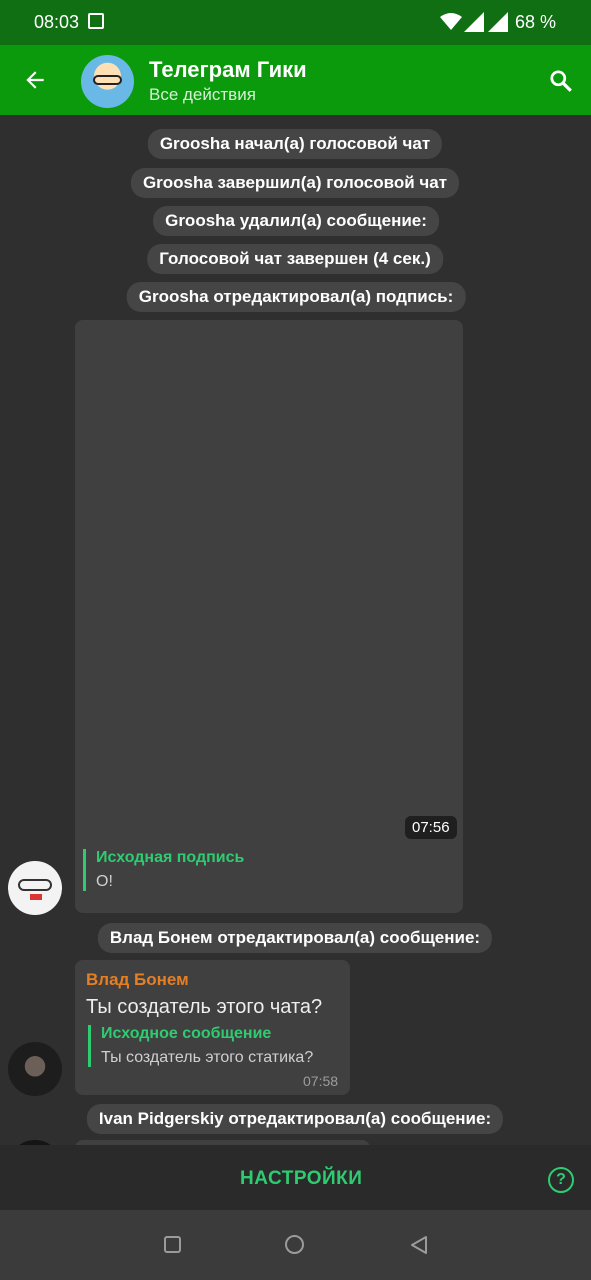 This screenshot has width=591, height=1280. What do you see at coordinates (163, 870) in the screenshot?
I see `original-caption-quote: Исходная подпись О!` at bounding box center [163, 870].